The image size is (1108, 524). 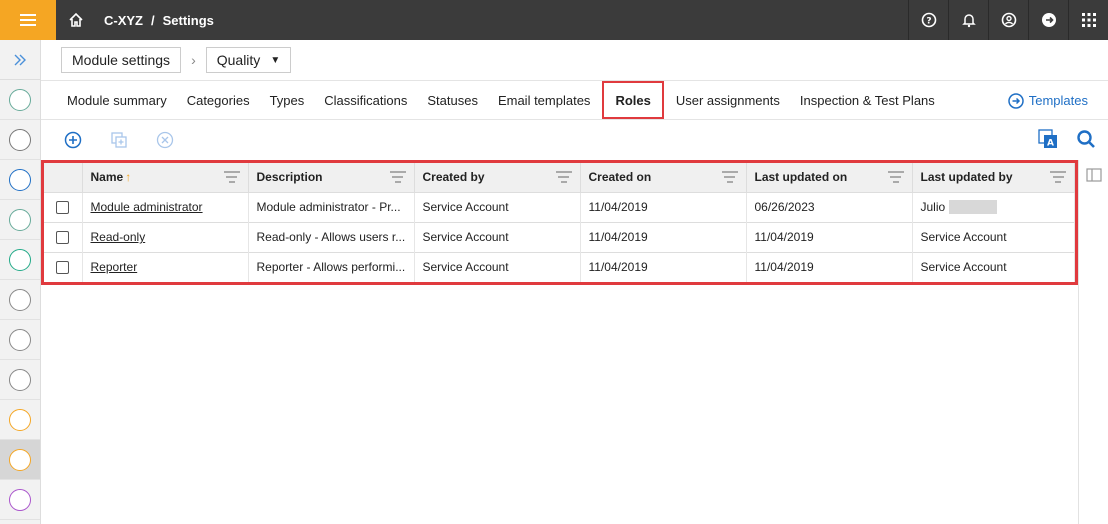 What do you see at coordinates (76, 20) in the screenshot?
I see `home-icon` at bounding box center [76, 20].